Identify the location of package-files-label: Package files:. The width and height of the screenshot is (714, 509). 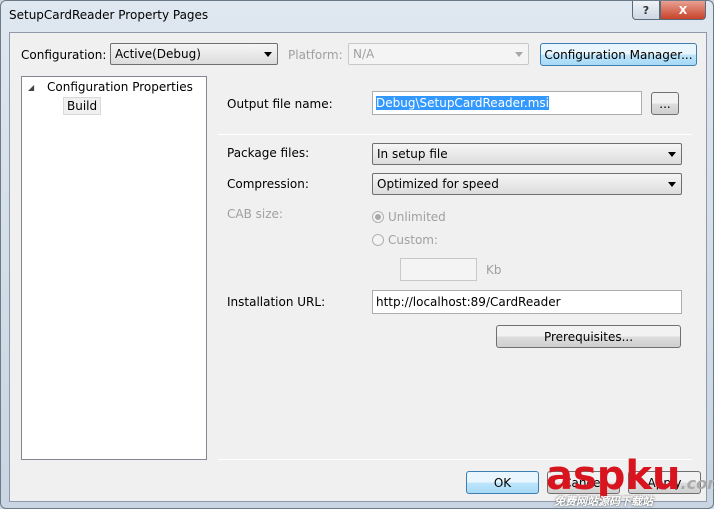
(268, 153).